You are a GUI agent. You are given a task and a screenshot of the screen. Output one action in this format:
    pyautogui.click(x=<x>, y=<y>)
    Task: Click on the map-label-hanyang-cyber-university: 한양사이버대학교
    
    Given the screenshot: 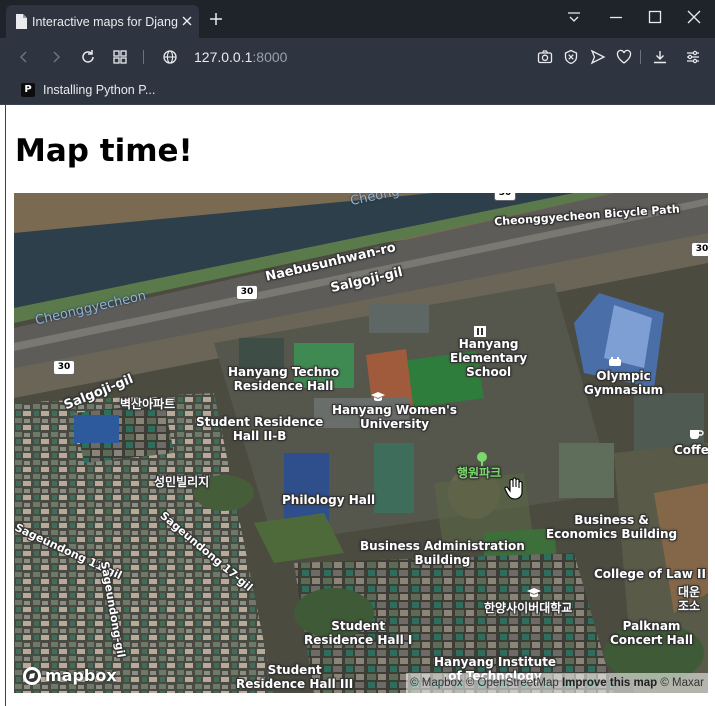 What is the action you would take?
    pyautogui.click(x=528, y=608)
    